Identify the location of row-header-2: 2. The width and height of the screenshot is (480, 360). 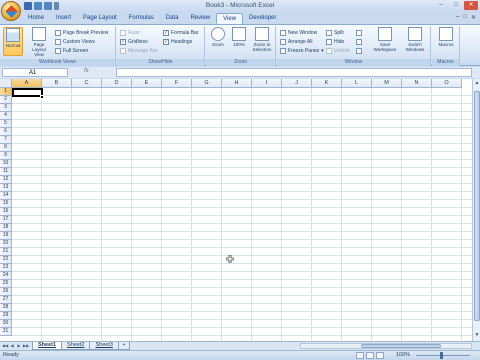
(6, 100).